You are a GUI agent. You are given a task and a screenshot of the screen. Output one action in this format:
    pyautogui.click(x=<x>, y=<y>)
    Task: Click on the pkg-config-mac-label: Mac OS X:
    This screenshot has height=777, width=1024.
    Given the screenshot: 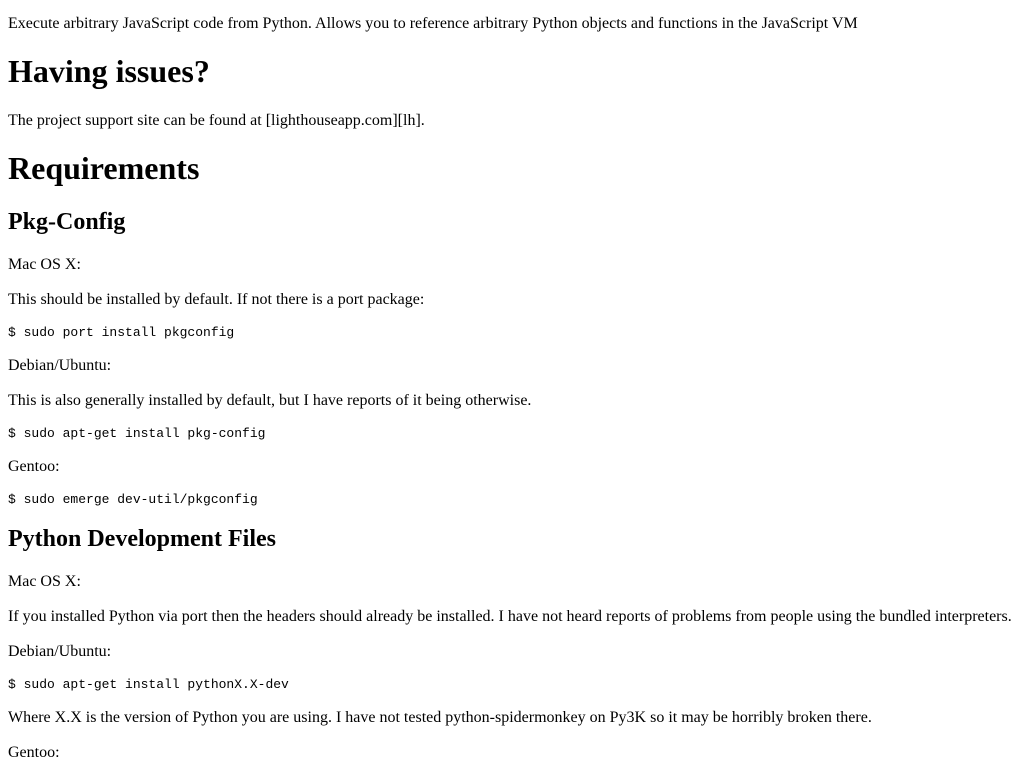 What is the action you would take?
    pyautogui.click(x=44, y=264)
    